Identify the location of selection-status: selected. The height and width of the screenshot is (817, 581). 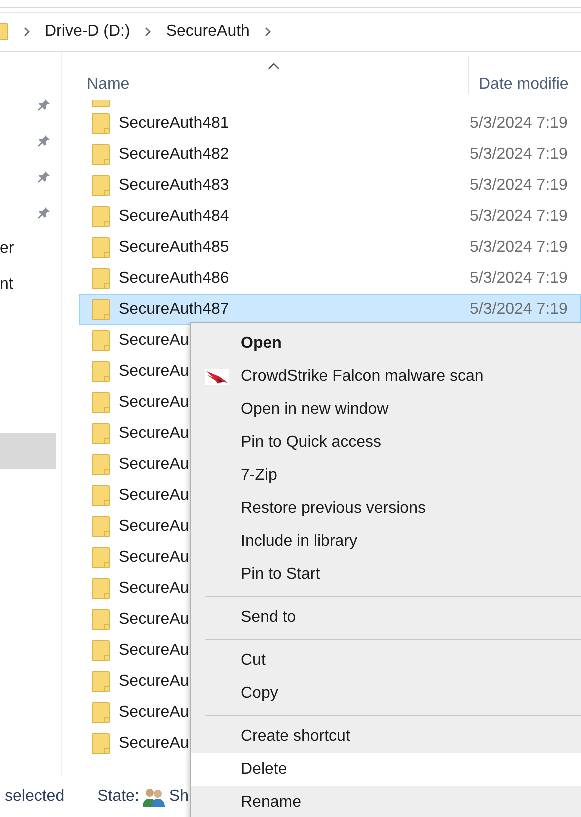
(35, 797).